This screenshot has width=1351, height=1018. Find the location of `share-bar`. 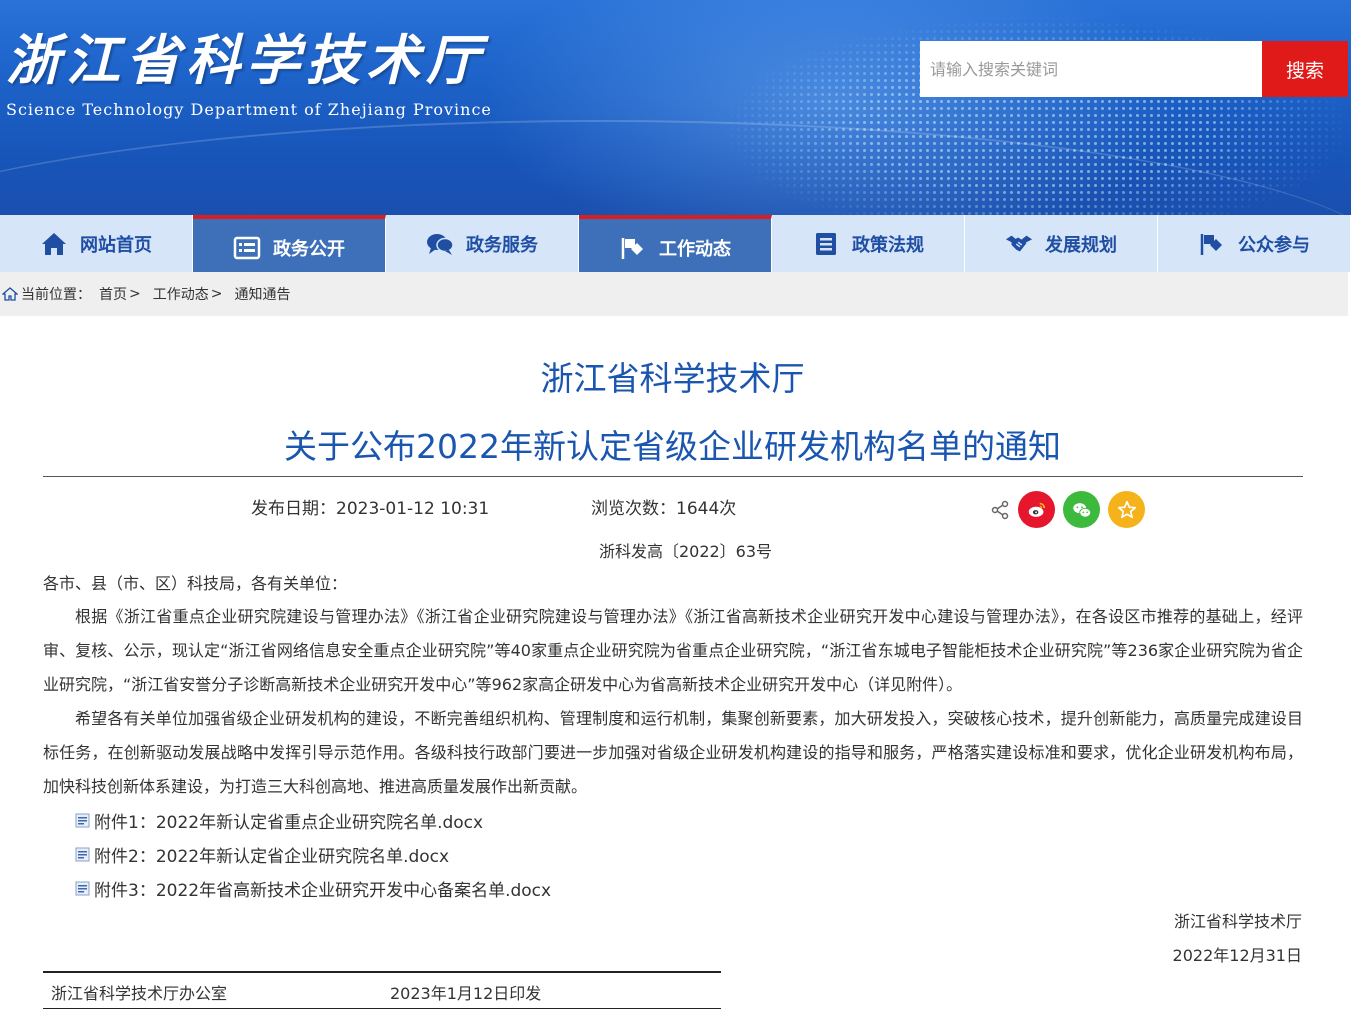

share-bar is located at coordinates (1067, 509).